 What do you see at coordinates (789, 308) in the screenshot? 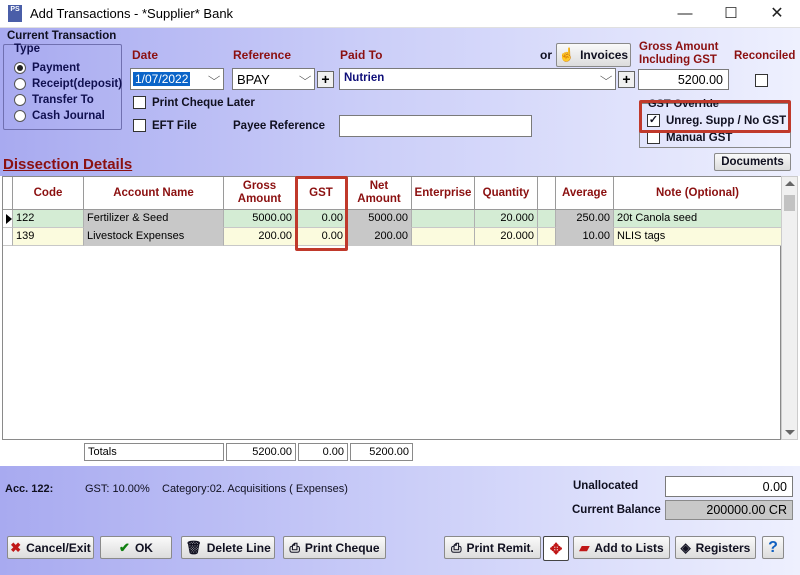
I see `grid-scrollbar` at bounding box center [789, 308].